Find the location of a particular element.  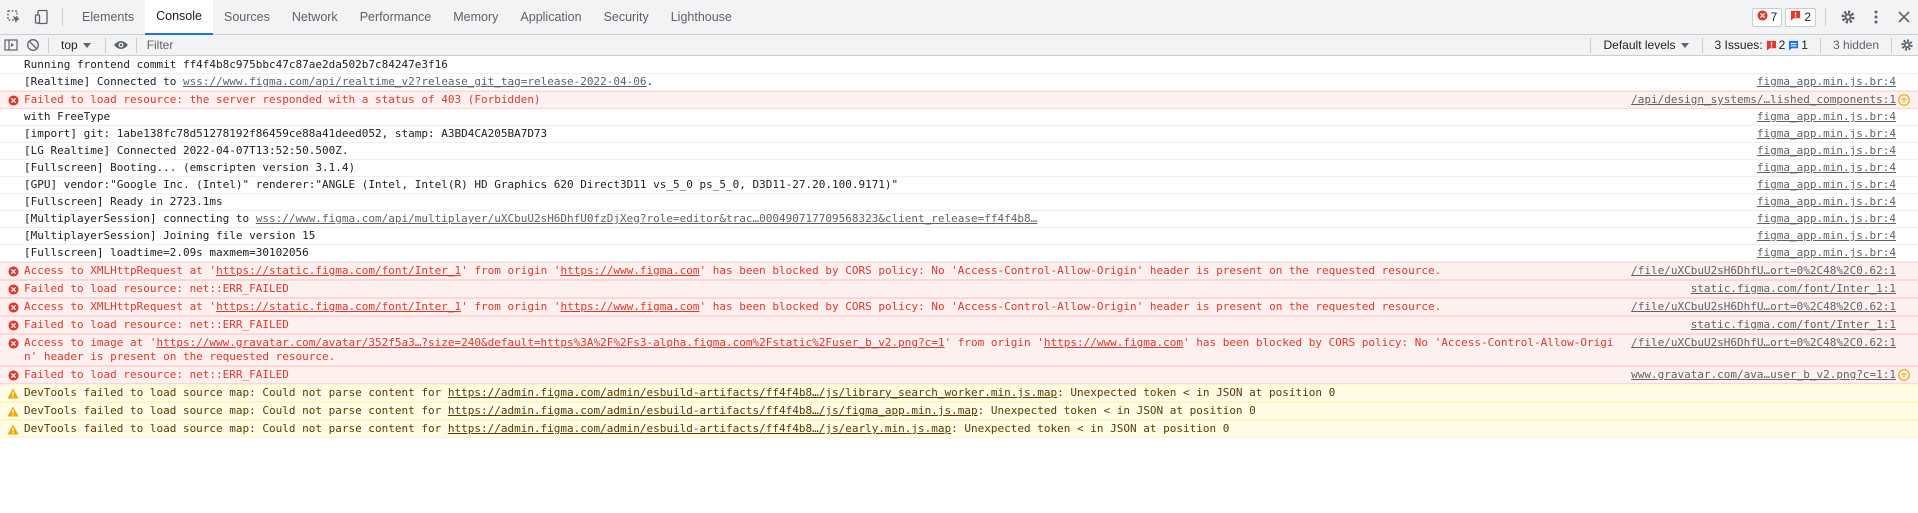

context-selector: top is located at coordinates (77, 45).